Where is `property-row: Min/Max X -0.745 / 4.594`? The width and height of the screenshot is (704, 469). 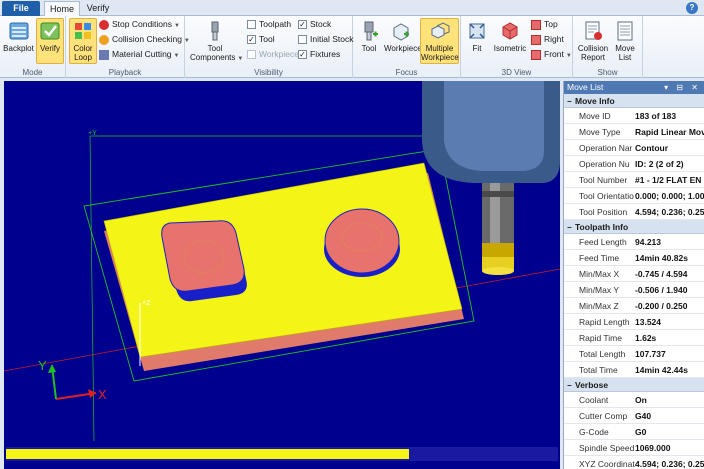 property-row: Min/Max X -0.745 / 4.594 is located at coordinates (634, 274).